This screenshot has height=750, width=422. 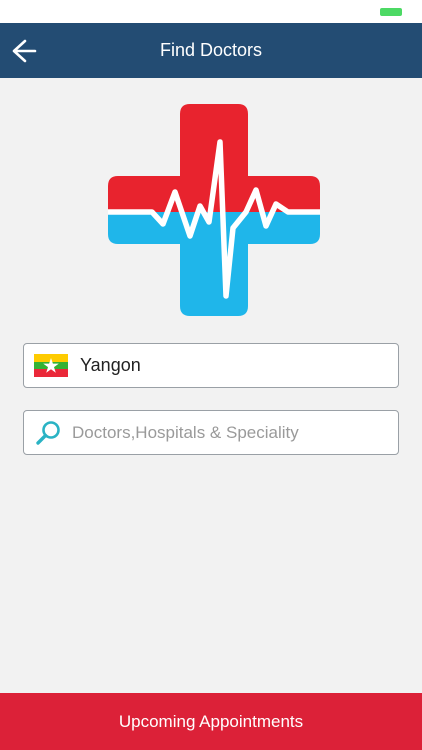 I want to click on back-button, so click(x=24, y=51).